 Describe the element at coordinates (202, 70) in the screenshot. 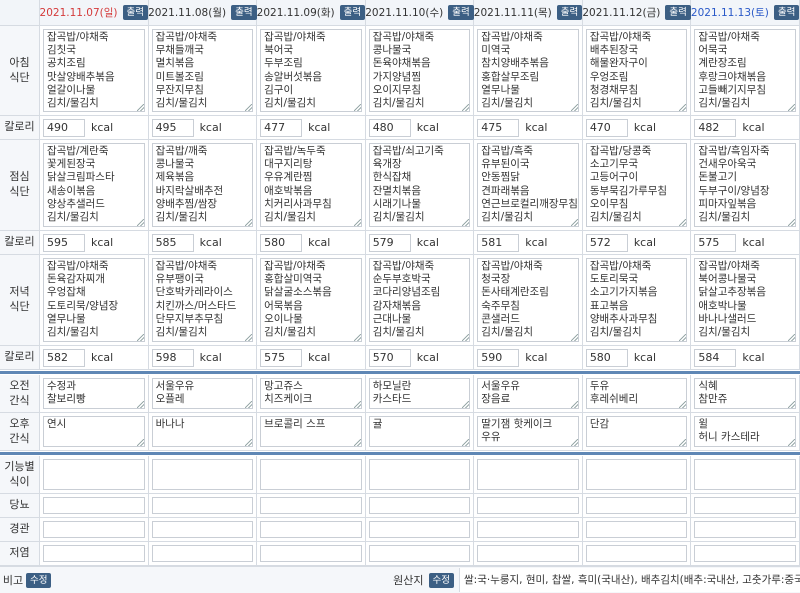

I see `breakfast-textarea: 잡곡밥/야채죽 무채들깨국 멸치볶음 미트볼조림 무잔지무침 김치/물김치` at that location.